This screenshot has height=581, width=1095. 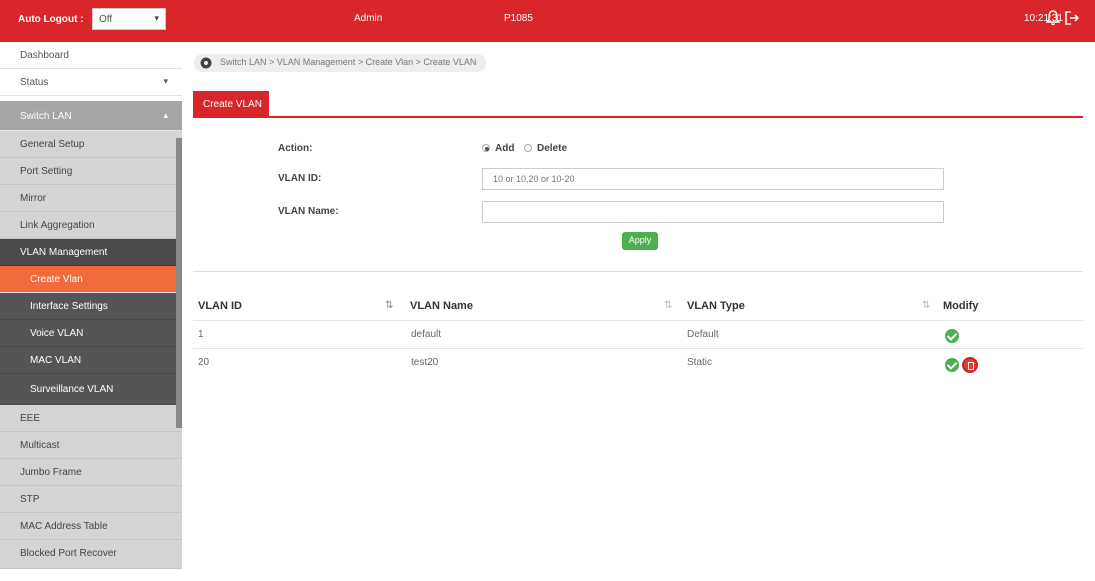 What do you see at coordinates (91, 445) in the screenshot?
I see `sidebar-item-multicast: Multicast` at bounding box center [91, 445].